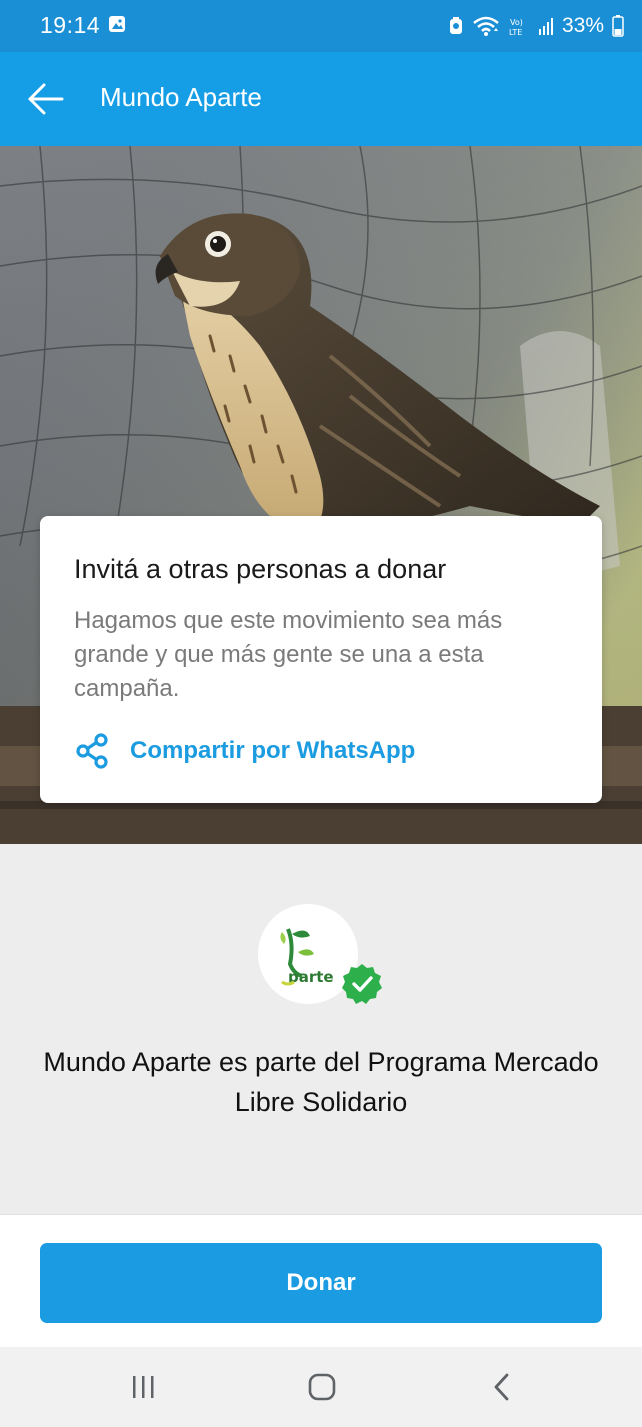  I want to click on share-whatsapp-link: Compartir por WhatsApp, so click(244, 751).